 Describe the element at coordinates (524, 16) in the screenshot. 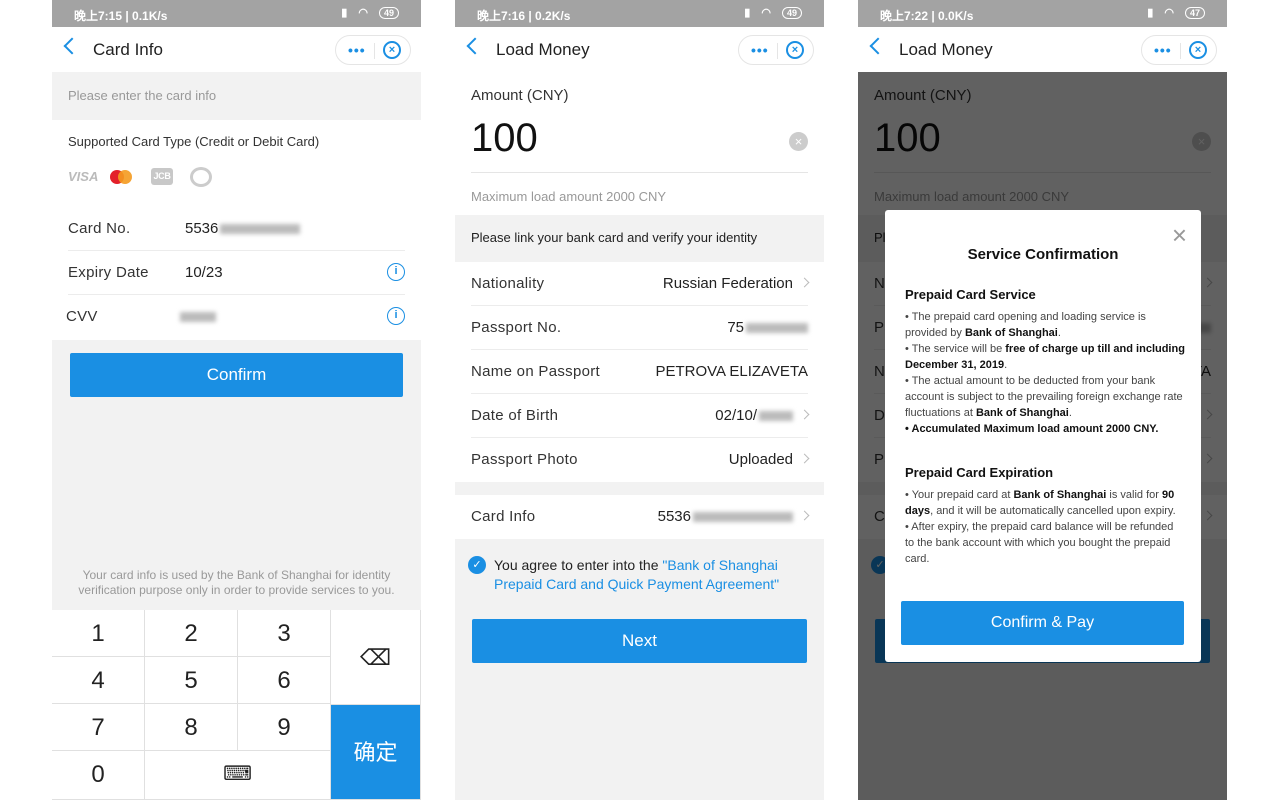

I see `status-time: 晚上7:16 | 0.2K/s` at that location.